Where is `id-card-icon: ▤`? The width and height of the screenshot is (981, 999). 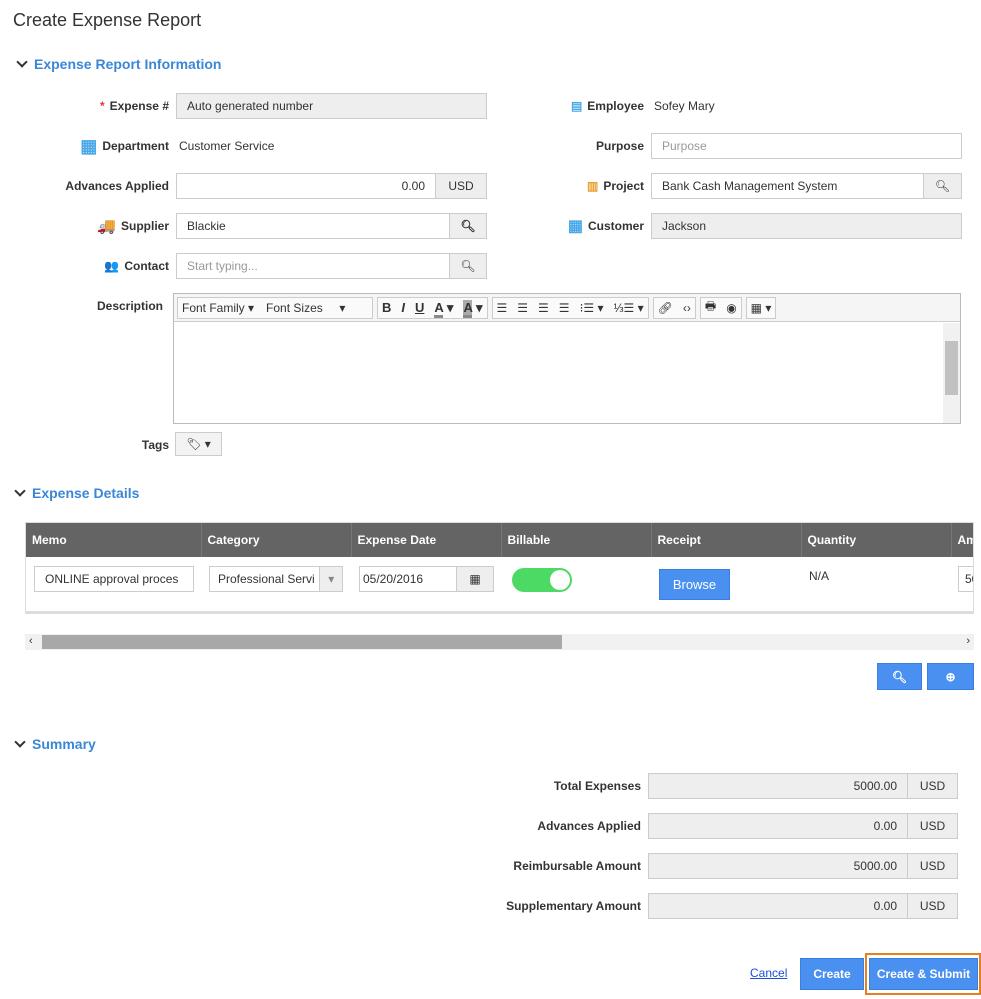 id-card-icon: ▤ is located at coordinates (576, 106).